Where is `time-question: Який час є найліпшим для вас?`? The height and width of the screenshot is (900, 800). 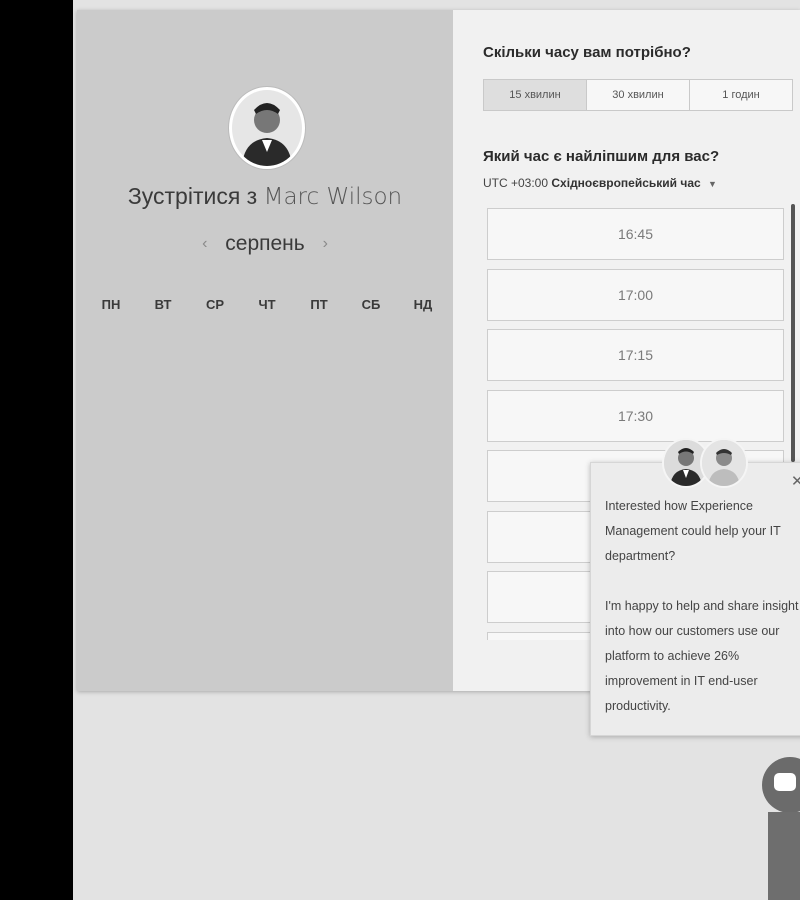 time-question: Який час є найліпшим для вас? is located at coordinates (601, 156).